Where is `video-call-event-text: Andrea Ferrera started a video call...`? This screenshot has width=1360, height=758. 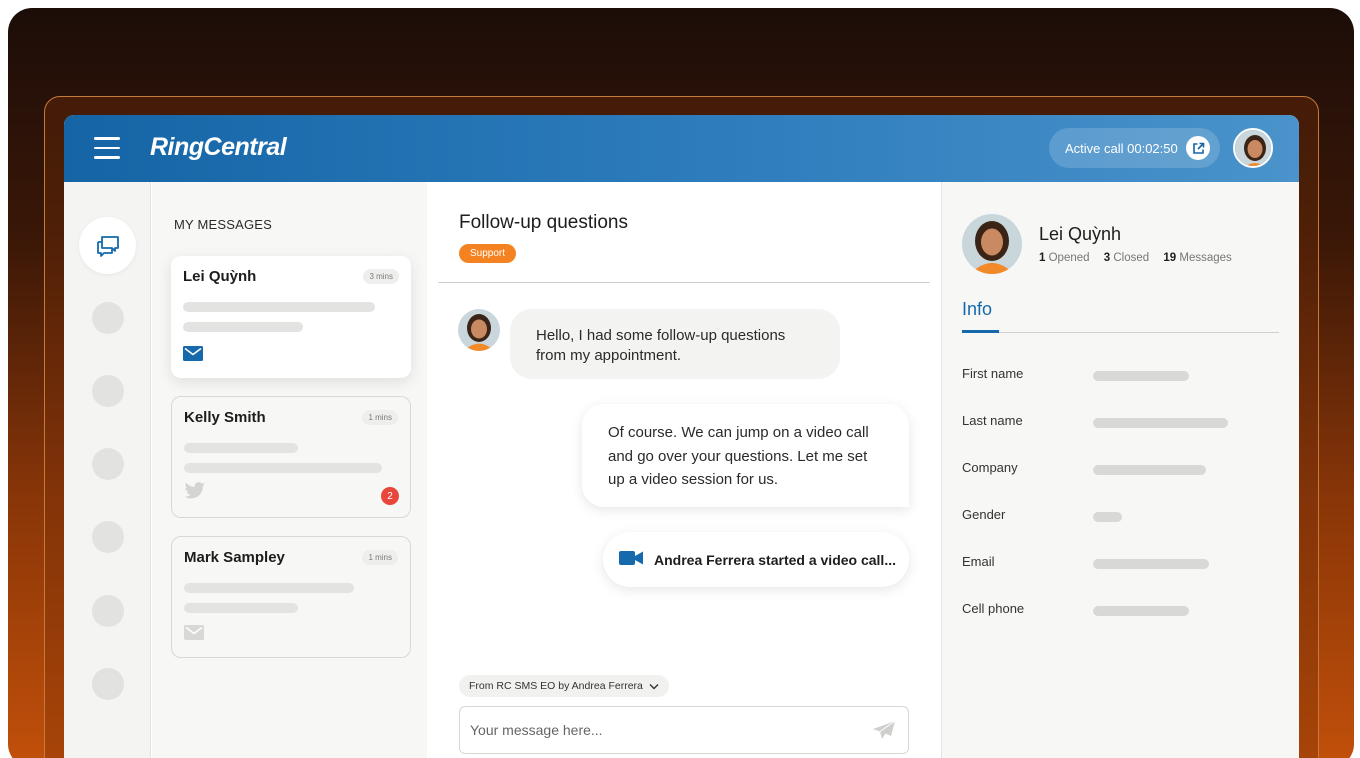
video-call-event-text: Andrea Ferrera started a video call... is located at coordinates (775, 559).